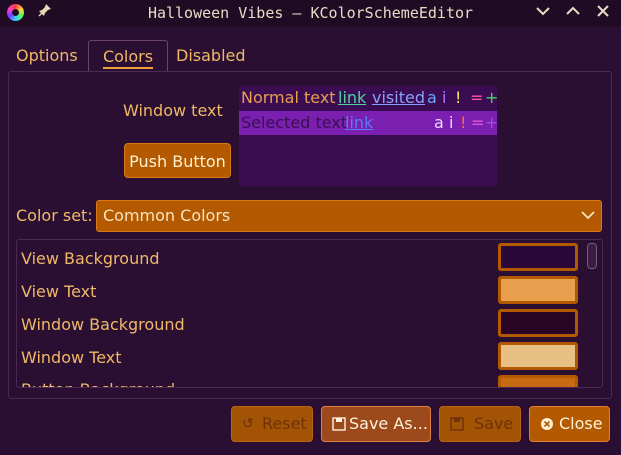 Image resolution: width=621 pixels, height=455 pixels. What do you see at coordinates (432, 97) in the screenshot?
I see `active-sample: a` at bounding box center [432, 97].